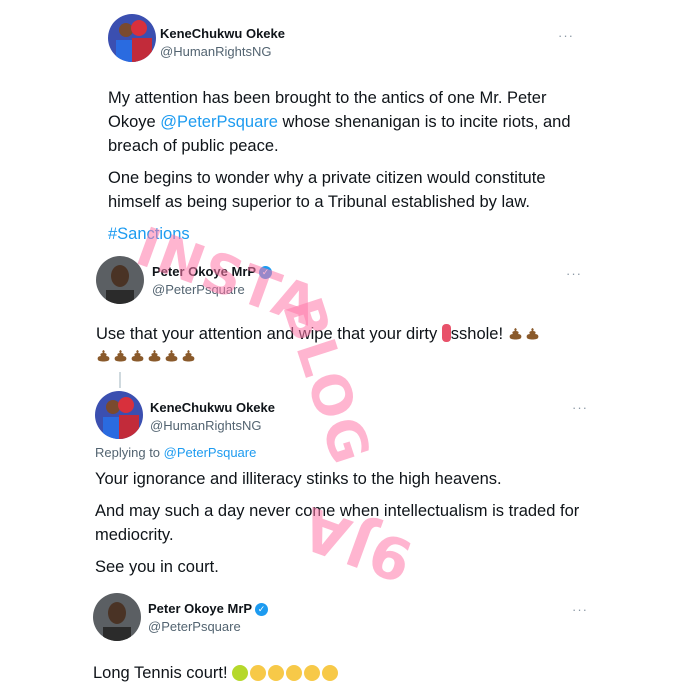 The image size is (696, 696). Describe the element at coordinates (353, 673) in the screenshot. I see `tweet-text: Long Tennis court!` at that location.